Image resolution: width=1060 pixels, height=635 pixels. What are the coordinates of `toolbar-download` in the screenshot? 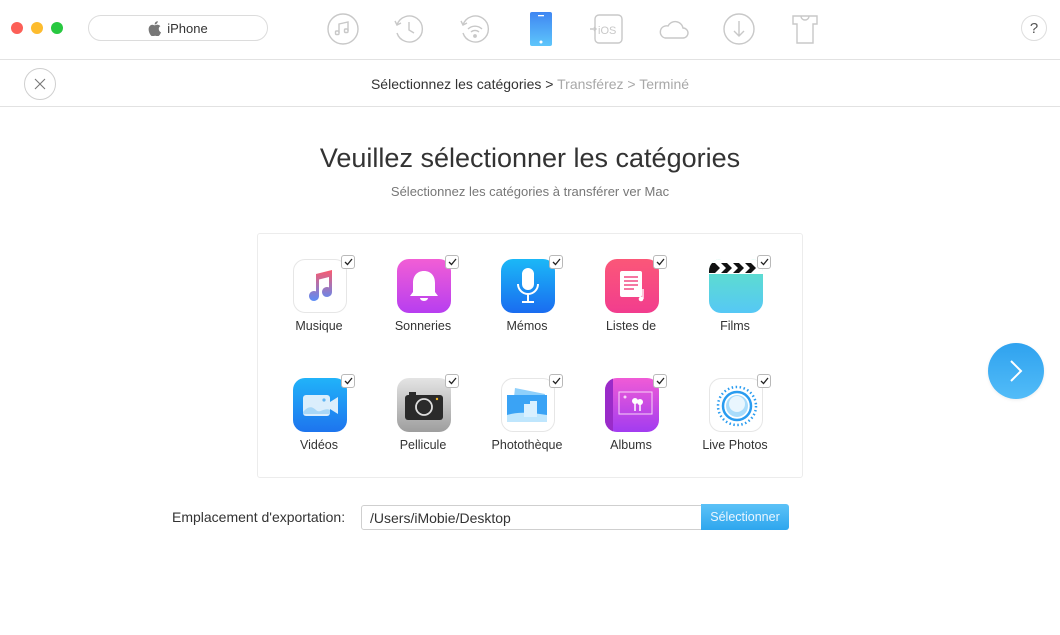 It's located at (739, 29).